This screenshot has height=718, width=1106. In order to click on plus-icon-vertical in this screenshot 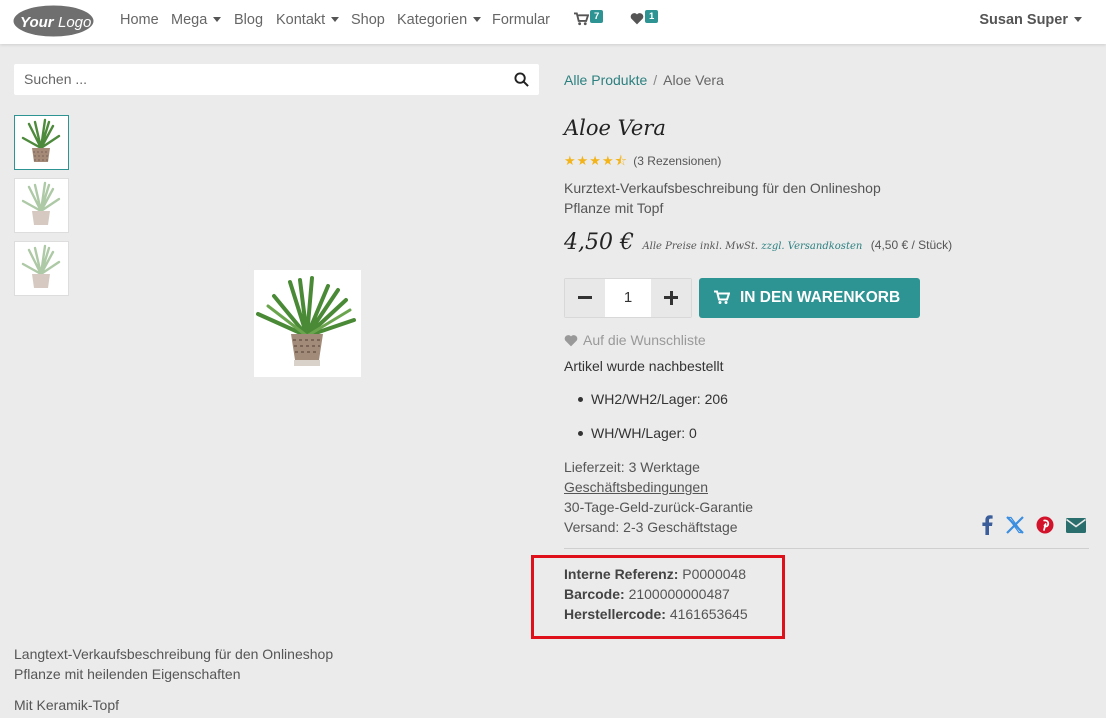, I will do `click(671, 298)`.